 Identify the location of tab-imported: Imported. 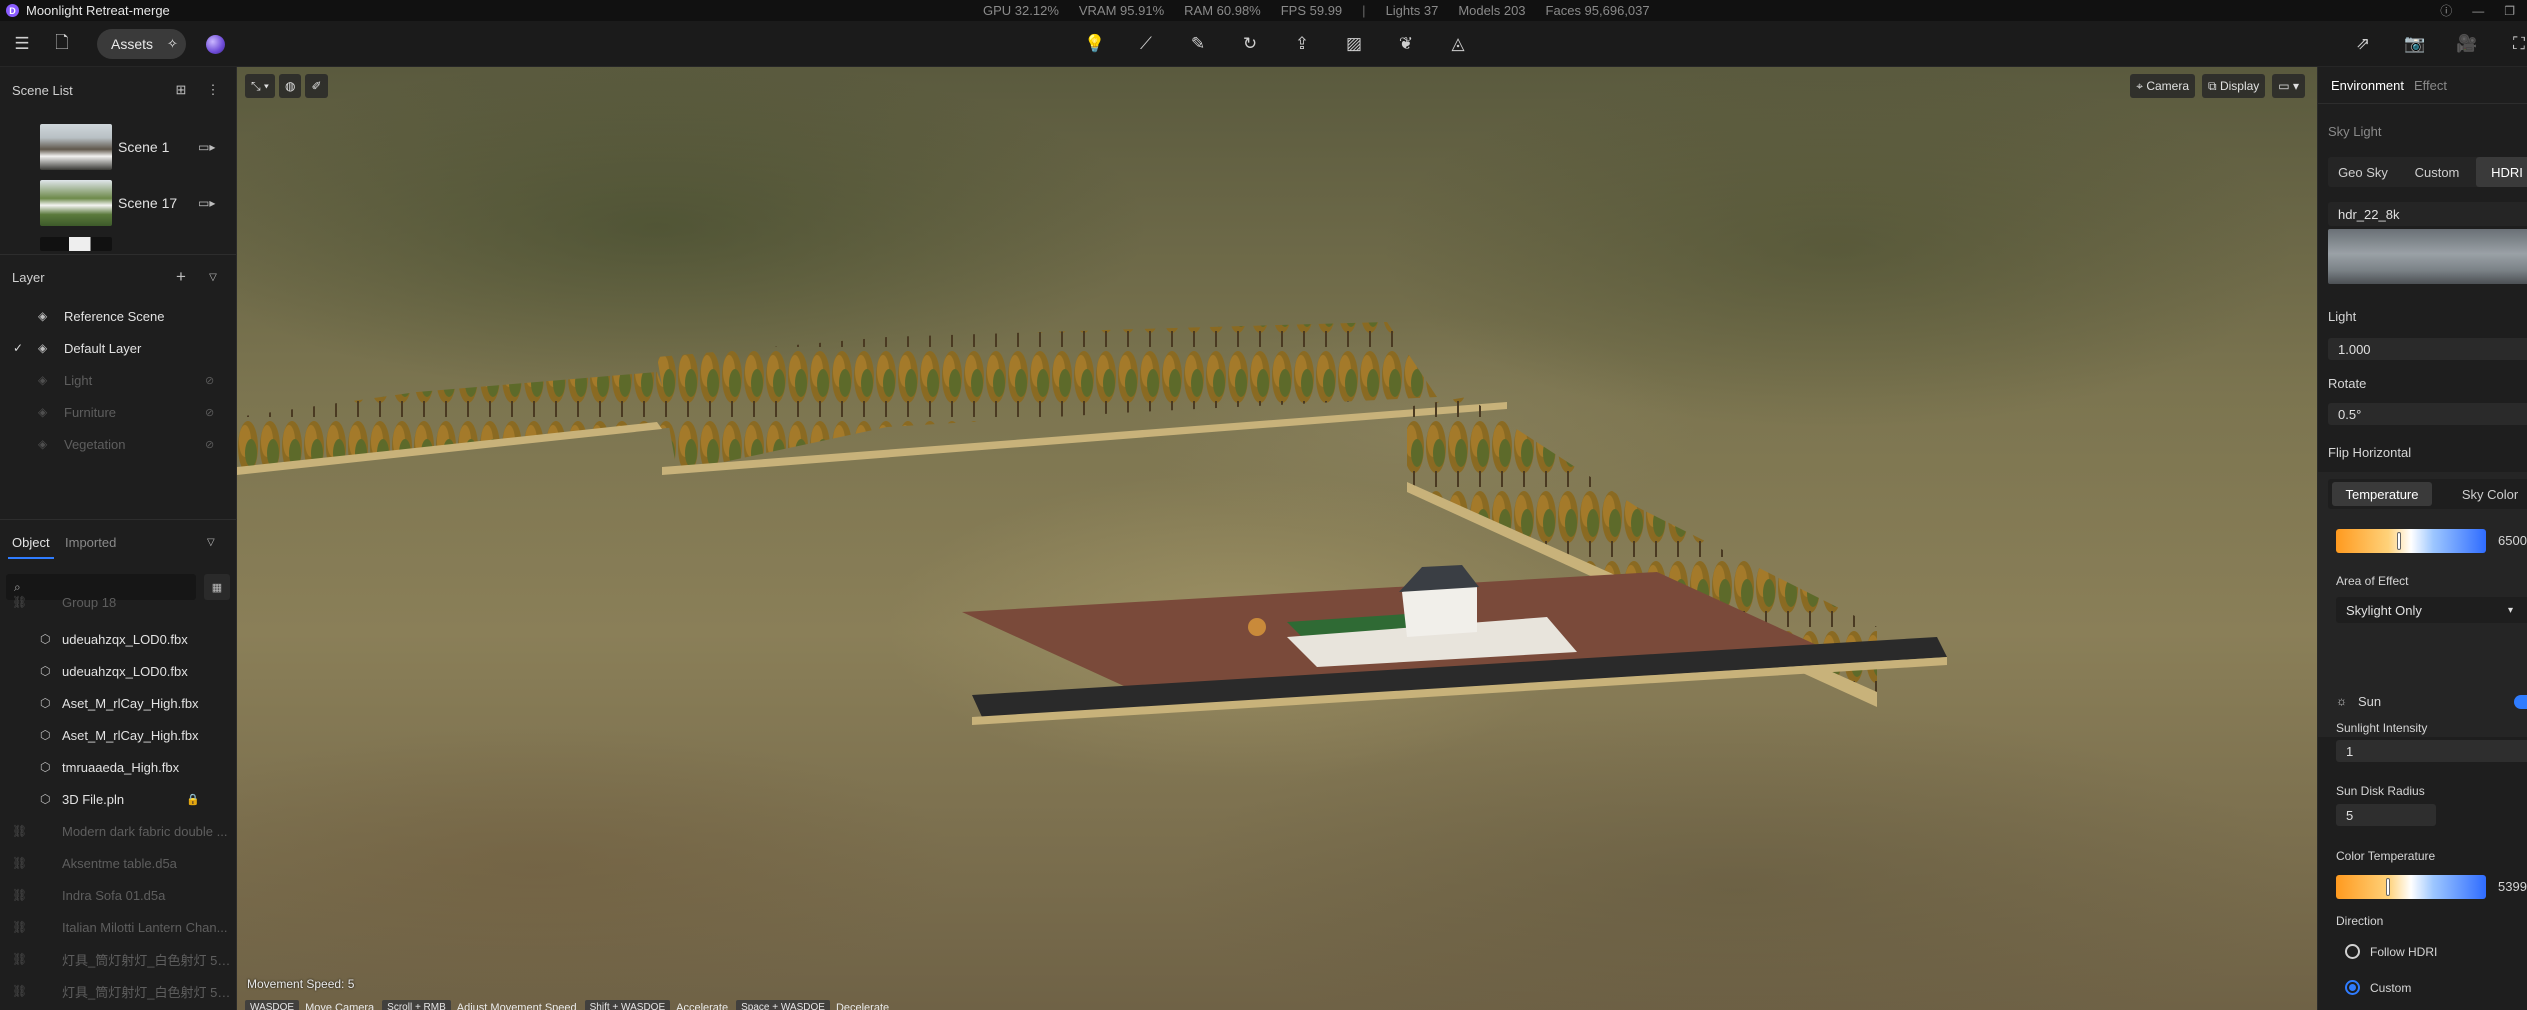
(90, 542).